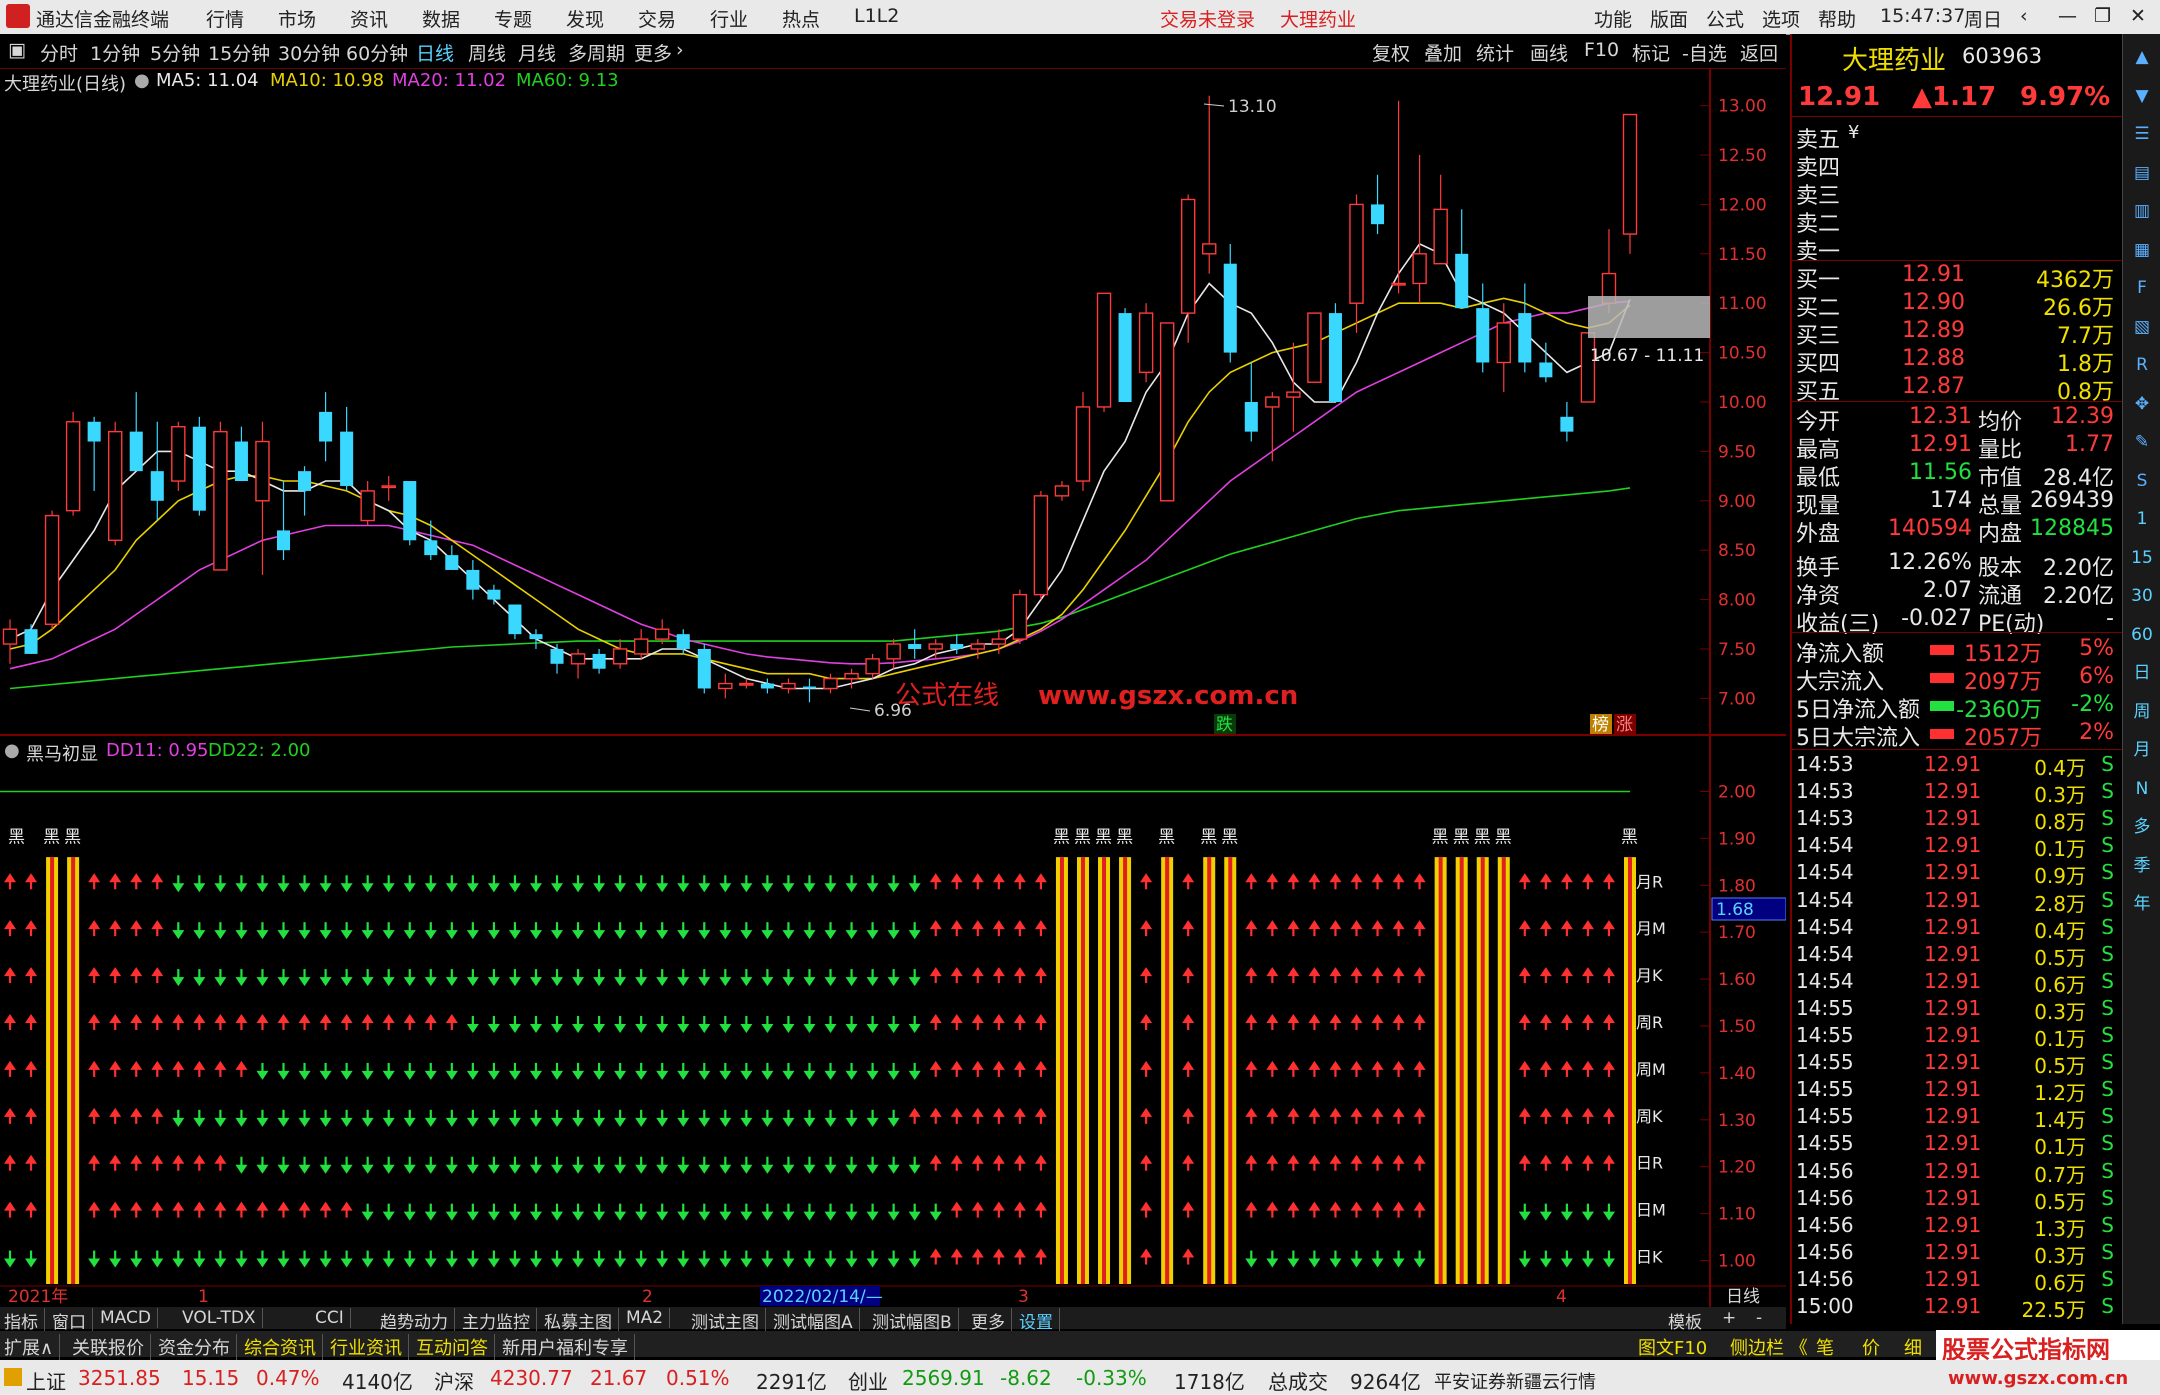 The width and height of the screenshot is (2160, 1395). What do you see at coordinates (1601, 50) in the screenshot?
I see `action-f10: F10` at bounding box center [1601, 50].